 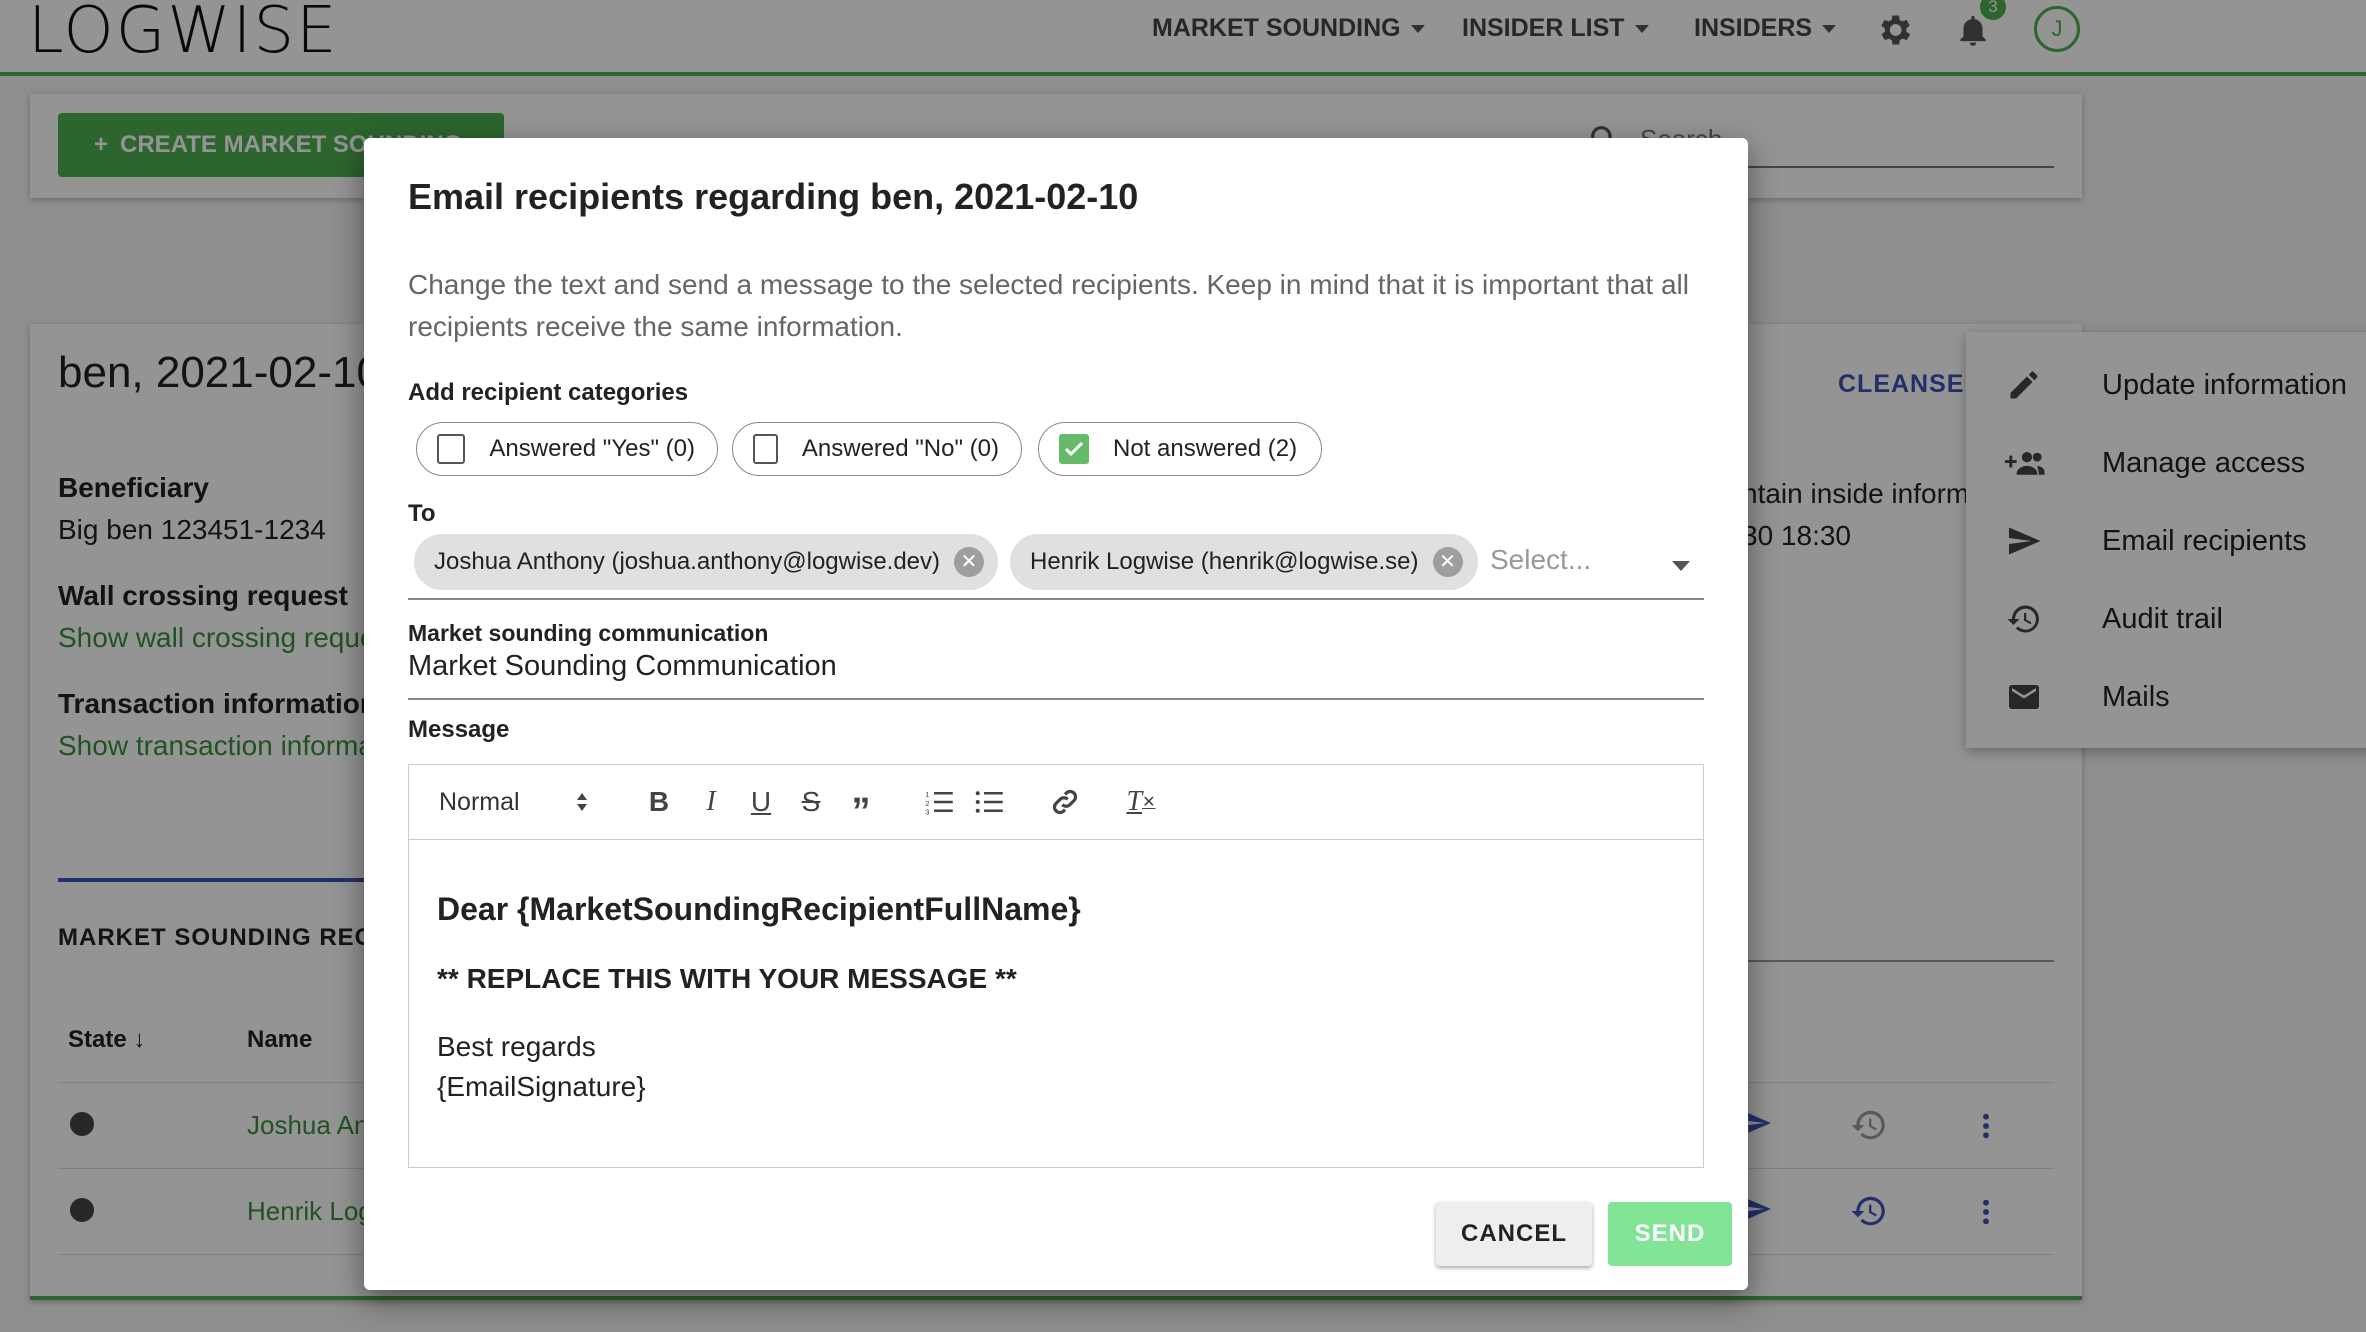 I want to click on format-select-value: Normal, so click(x=479, y=801).